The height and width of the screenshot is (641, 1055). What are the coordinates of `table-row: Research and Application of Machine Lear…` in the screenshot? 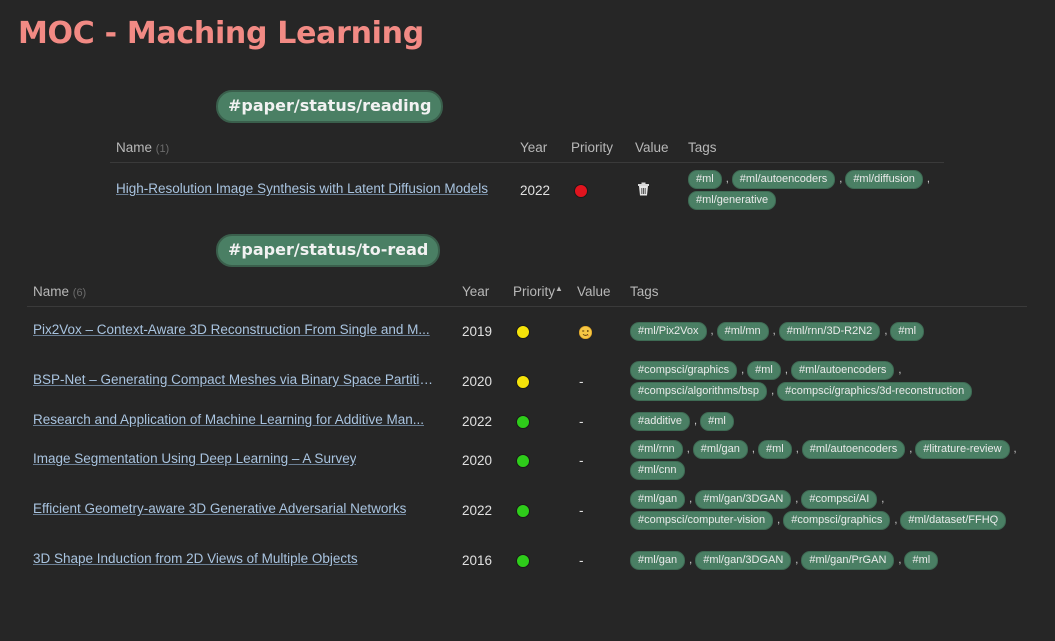 It's located at (527, 421).